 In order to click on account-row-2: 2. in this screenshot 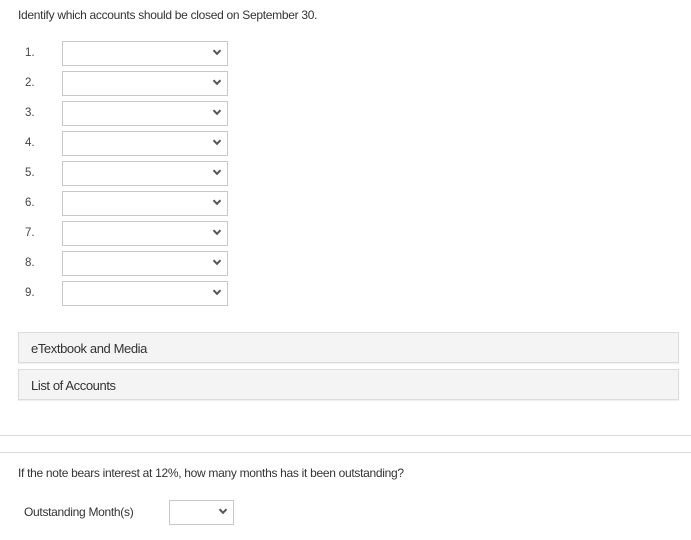, I will do `click(120, 83)`.